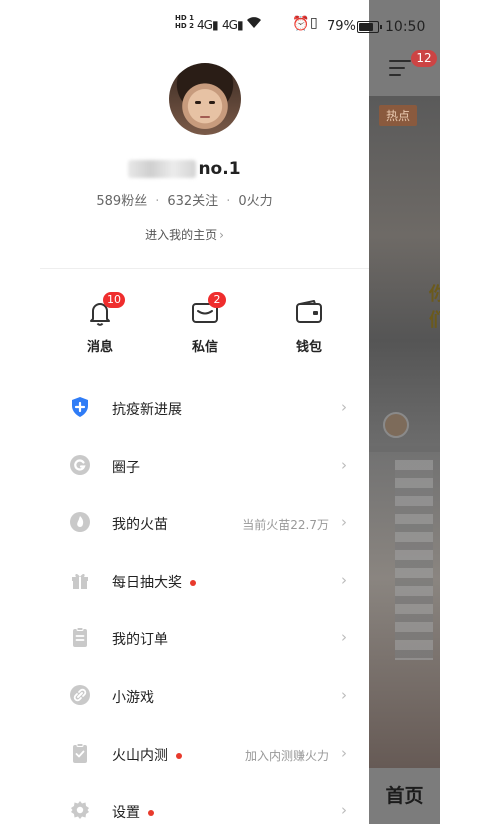 This screenshot has height=824, width=500. I want to click on vibrate-icon: ▯, so click(314, 23).